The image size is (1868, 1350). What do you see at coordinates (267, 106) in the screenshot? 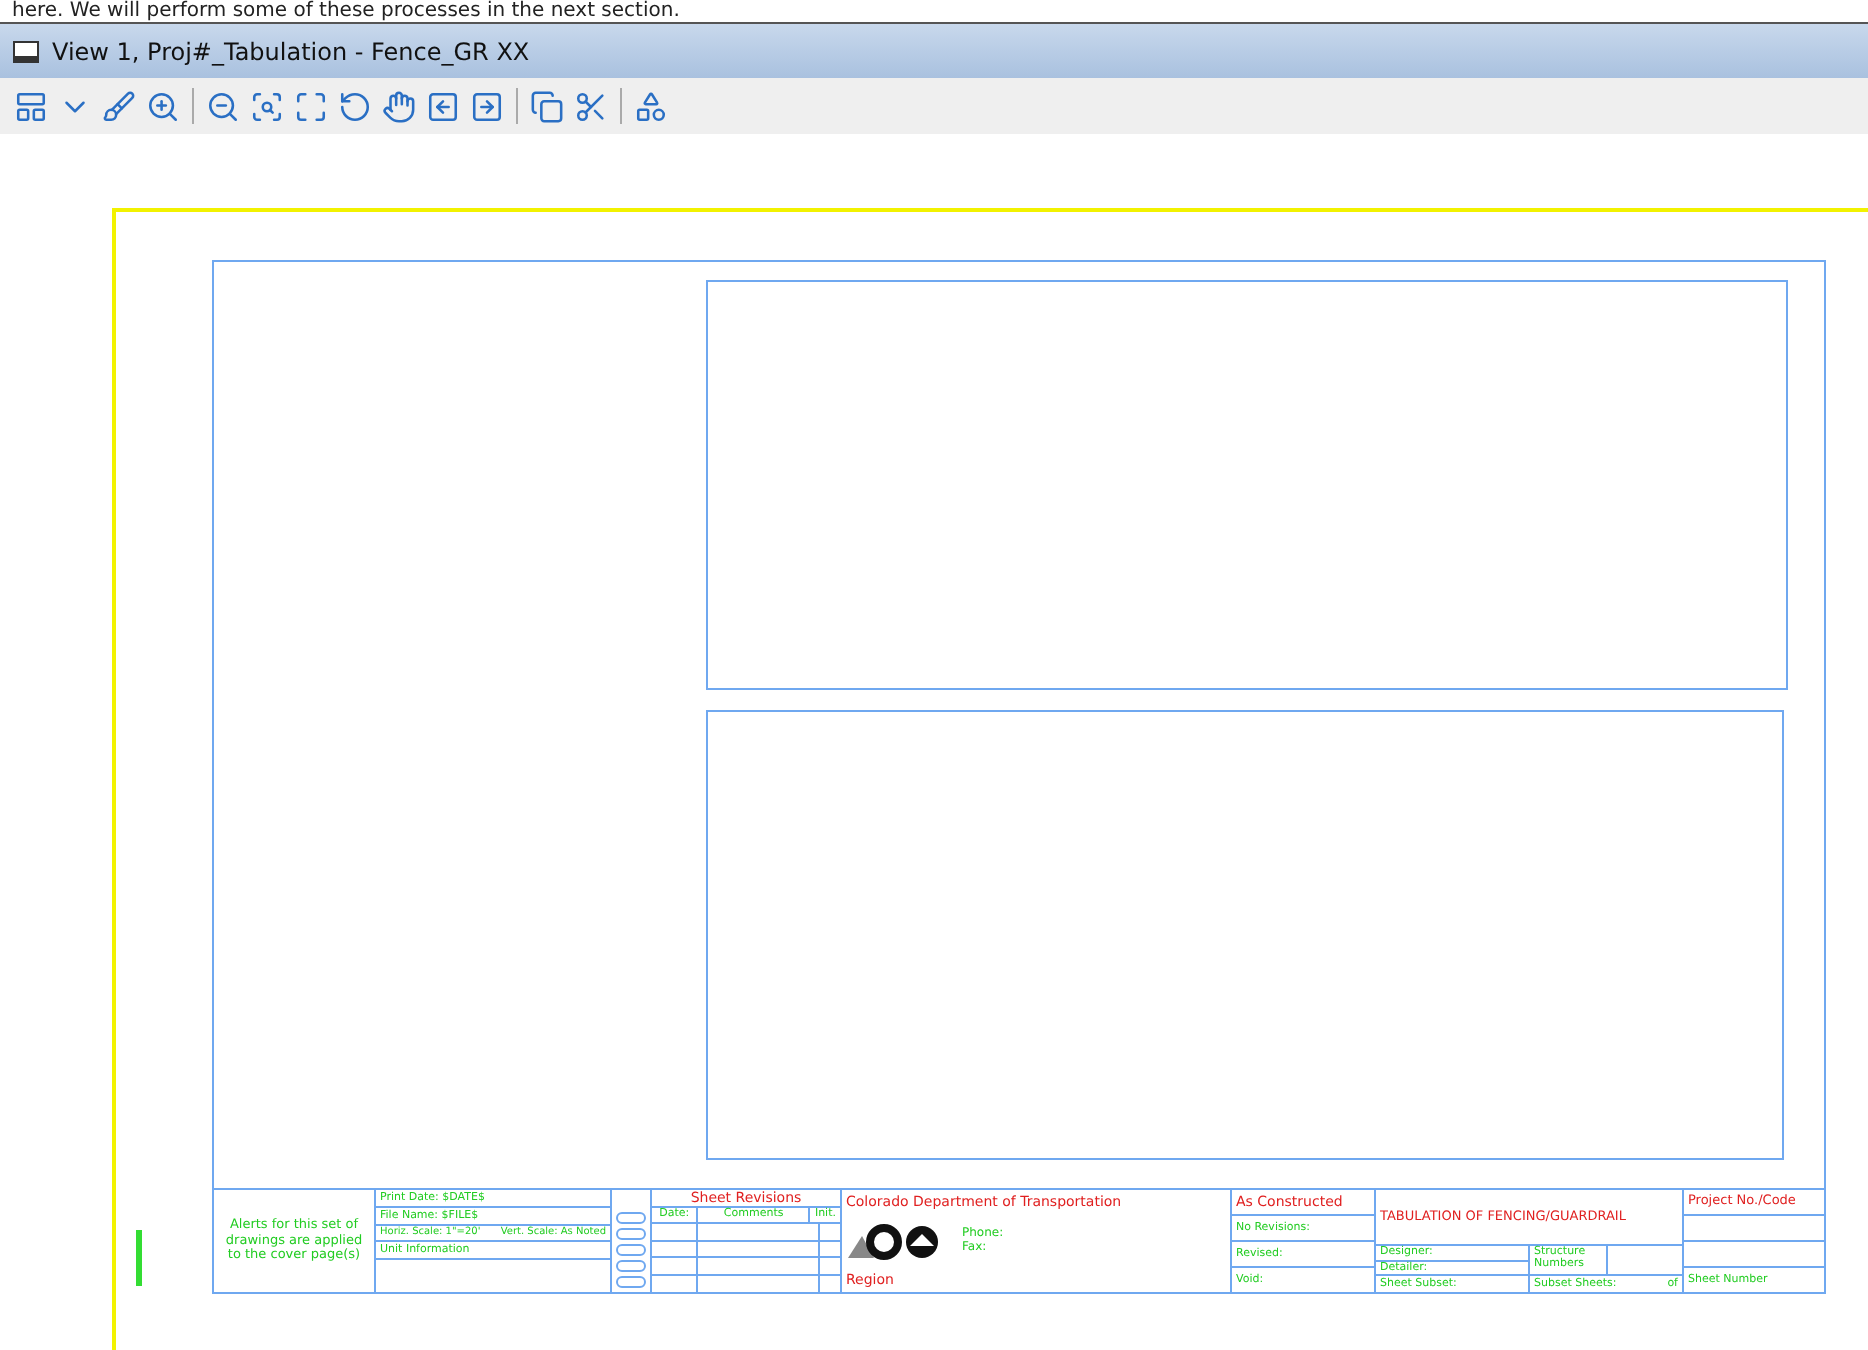
I see `window-area-icon` at bounding box center [267, 106].